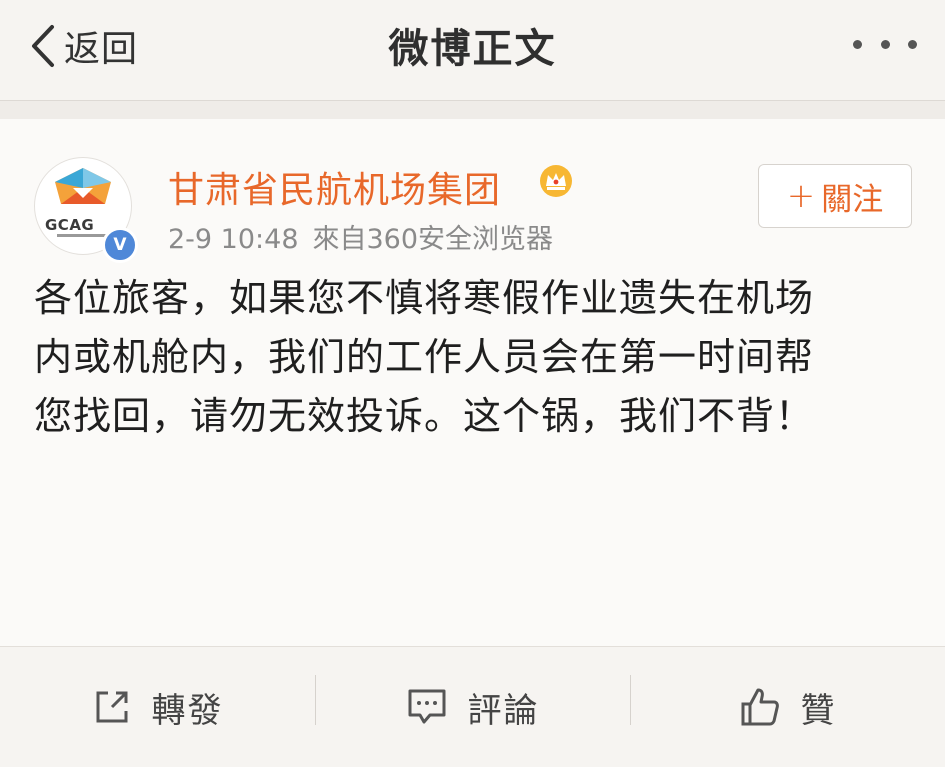 This screenshot has width=945, height=767. What do you see at coordinates (70, 225) in the screenshot?
I see `avatar-text: GCAG` at bounding box center [70, 225].